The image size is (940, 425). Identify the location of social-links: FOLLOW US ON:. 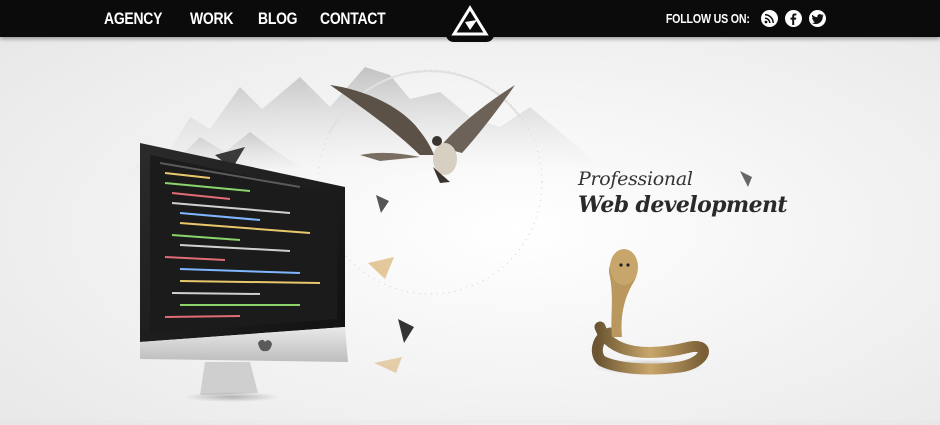
(738, 18).